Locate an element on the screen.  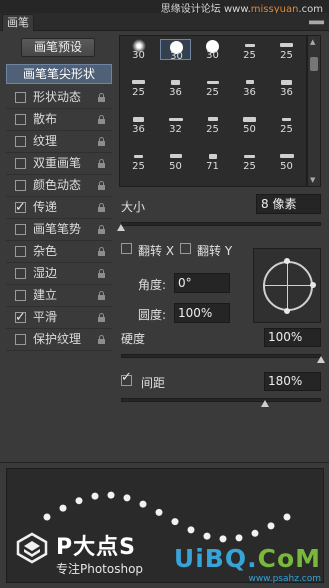
protect-texture-checkbox is located at coordinates (20, 339).